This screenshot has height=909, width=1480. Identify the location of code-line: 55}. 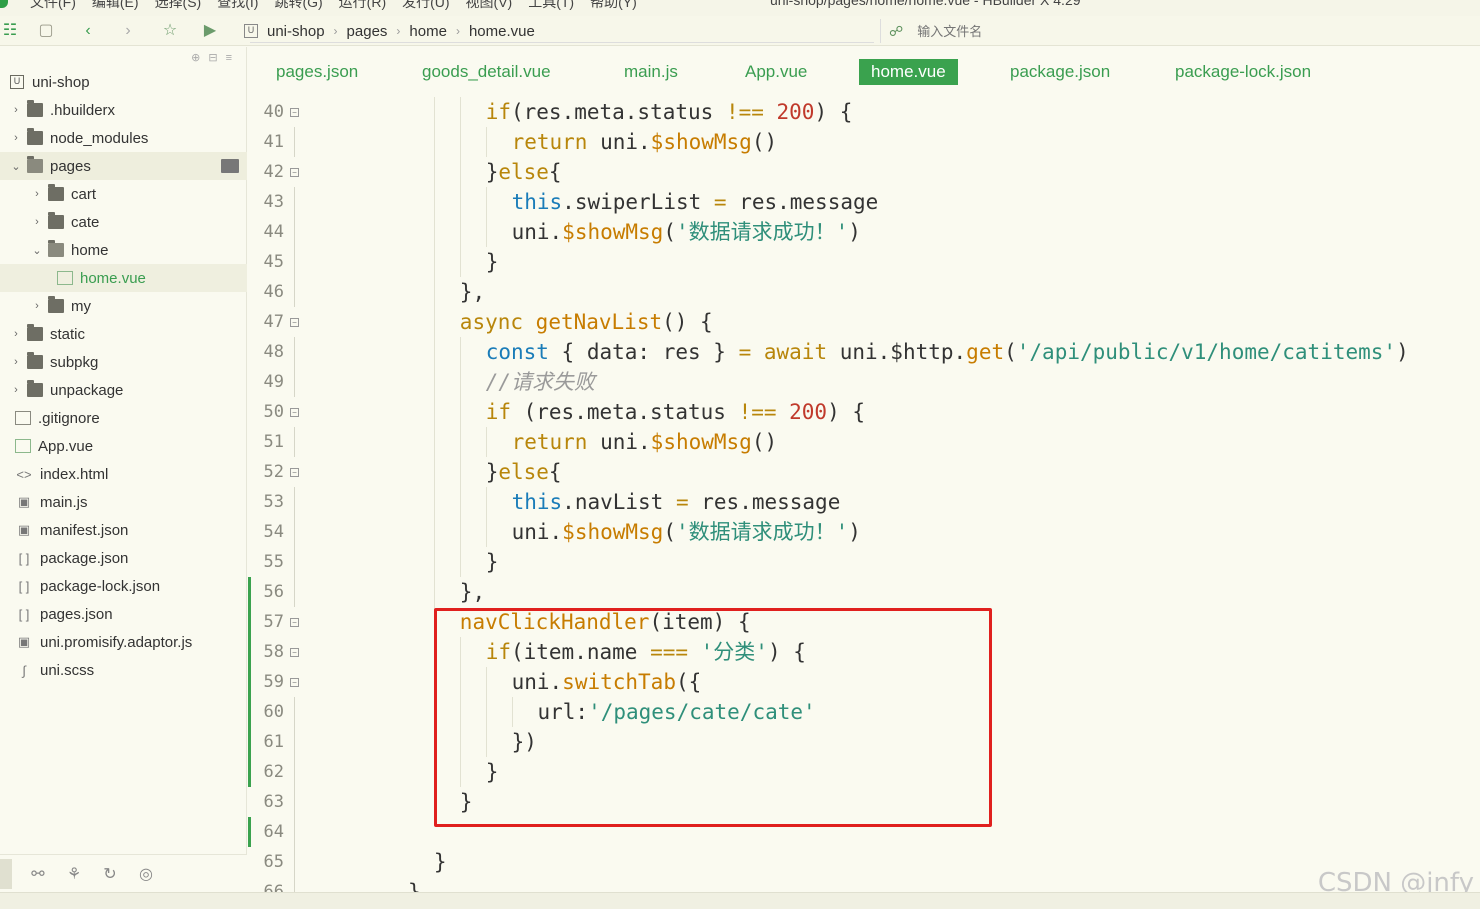
(864, 562).